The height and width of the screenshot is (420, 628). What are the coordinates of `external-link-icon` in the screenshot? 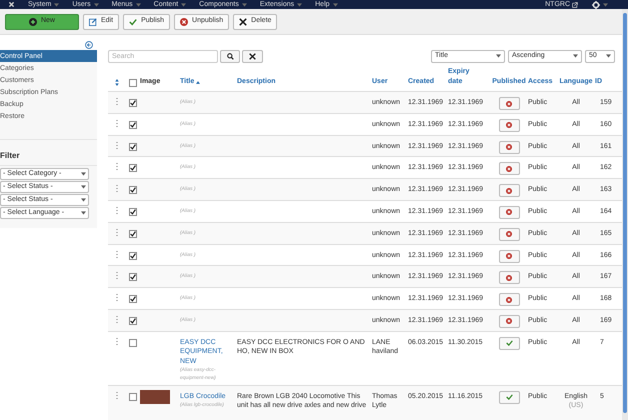 It's located at (575, 5).